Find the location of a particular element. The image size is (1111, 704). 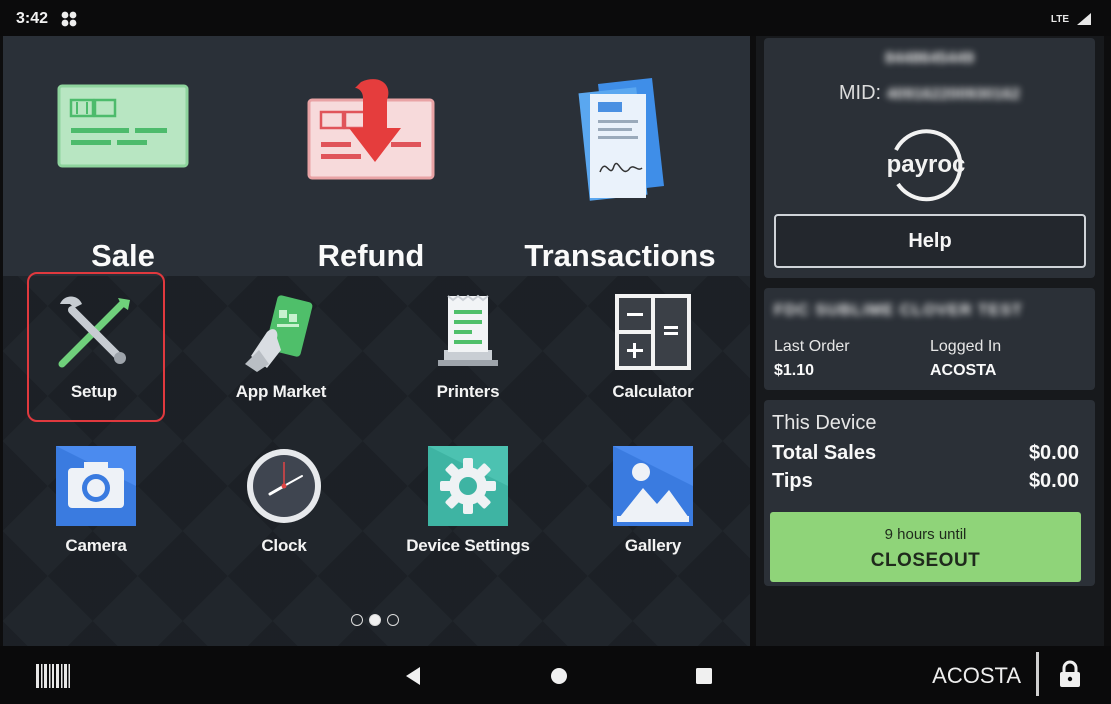

payroc-logo-text: payroc is located at coordinates (926, 164).